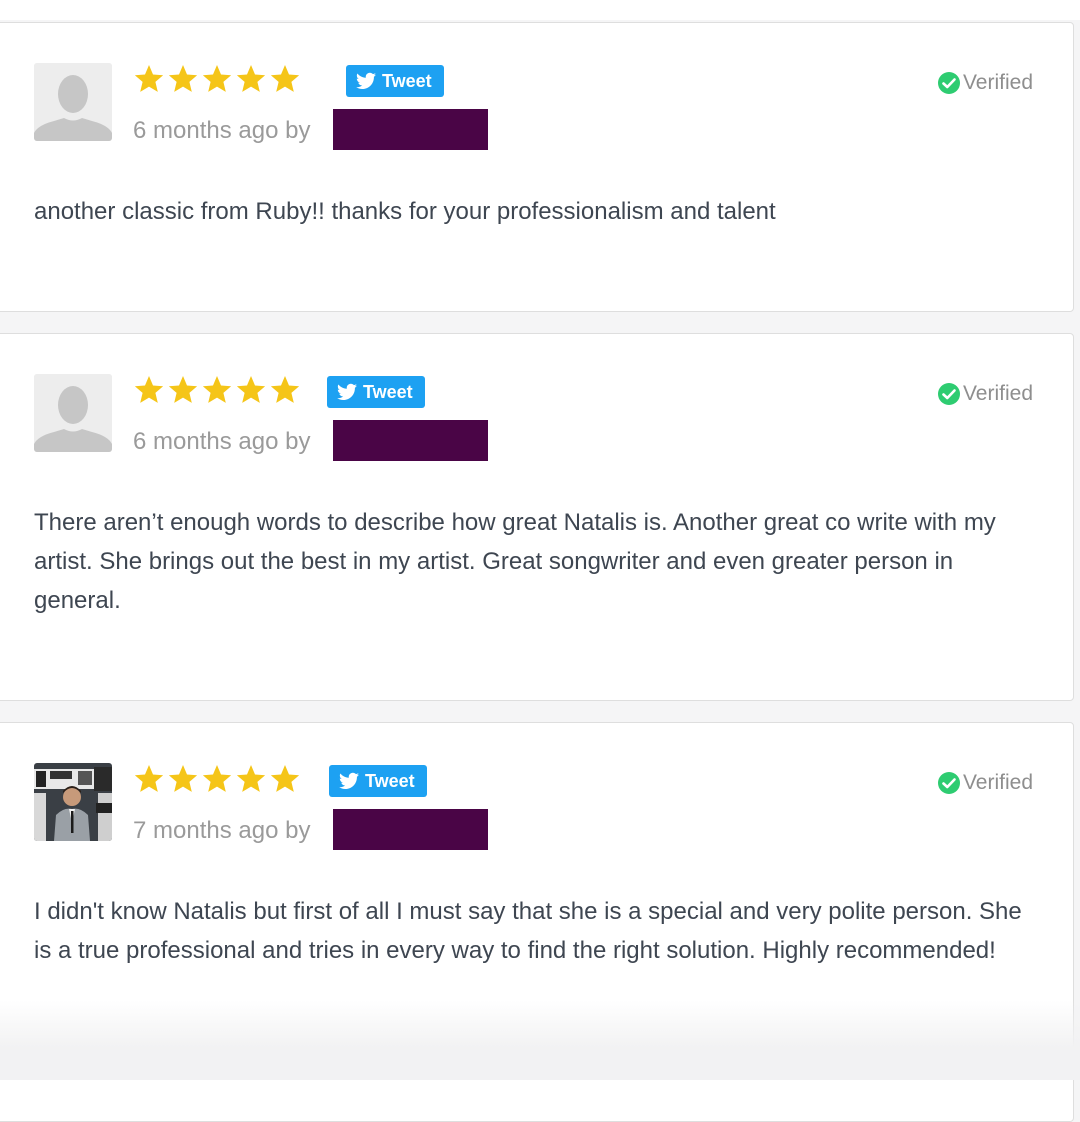 Image resolution: width=1080 pixels, height=1122 pixels. What do you see at coordinates (222, 830) in the screenshot?
I see `review-time: 7 months ago by` at bounding box center [222, 830].